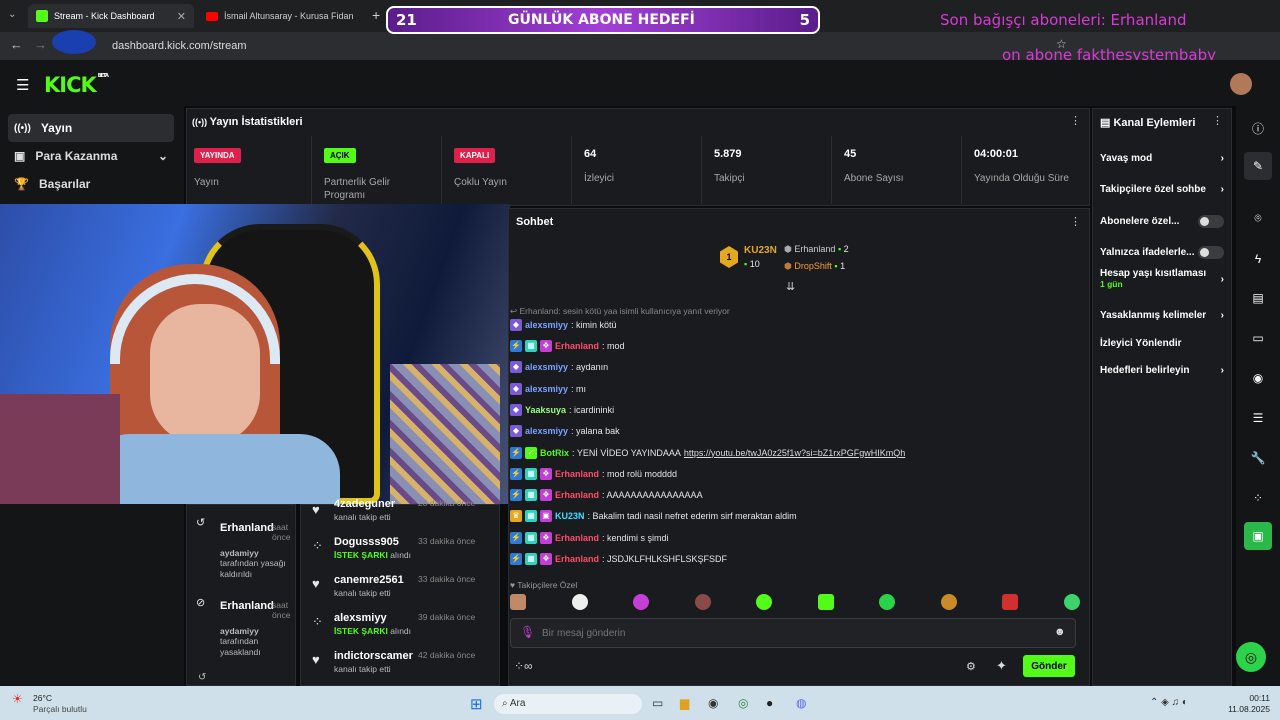 Image resolution: width=1280 pixels, height=720 pixels. What do you see at coordinates (801, 703) in the screenshot?
I see `discord-icon: ◍` at bounding box center [801, 703].